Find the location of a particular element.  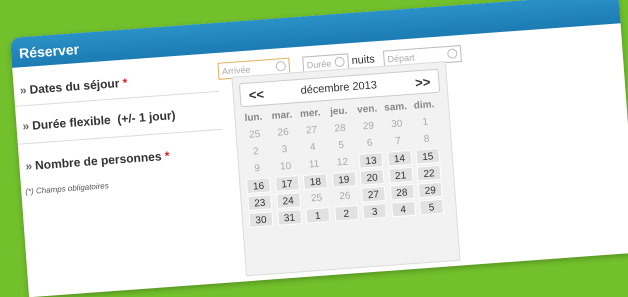

dates-row-label: » Dates du séjour * is located at coordinates (73, 87).